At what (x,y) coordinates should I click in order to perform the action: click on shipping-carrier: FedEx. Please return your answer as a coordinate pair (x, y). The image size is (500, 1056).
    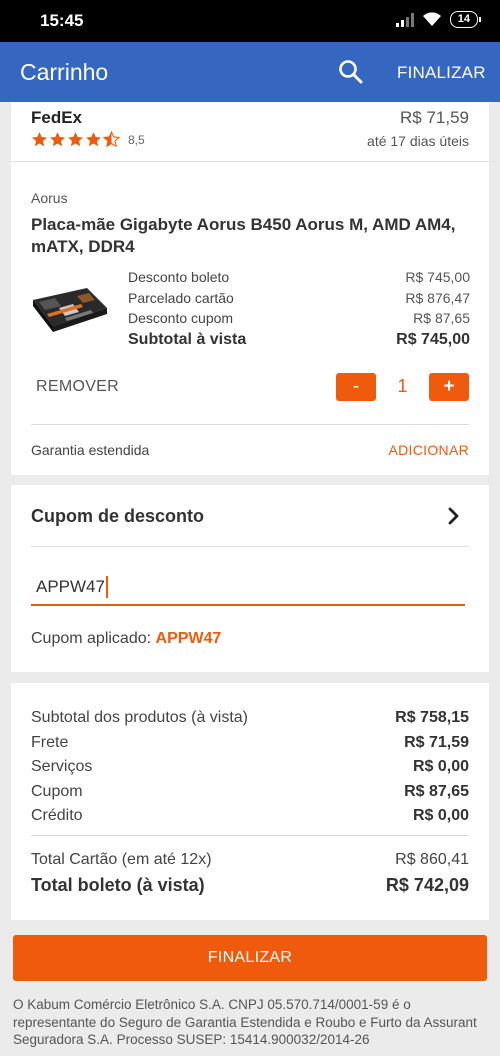
    Looking at the image, I should click on (57, 117).